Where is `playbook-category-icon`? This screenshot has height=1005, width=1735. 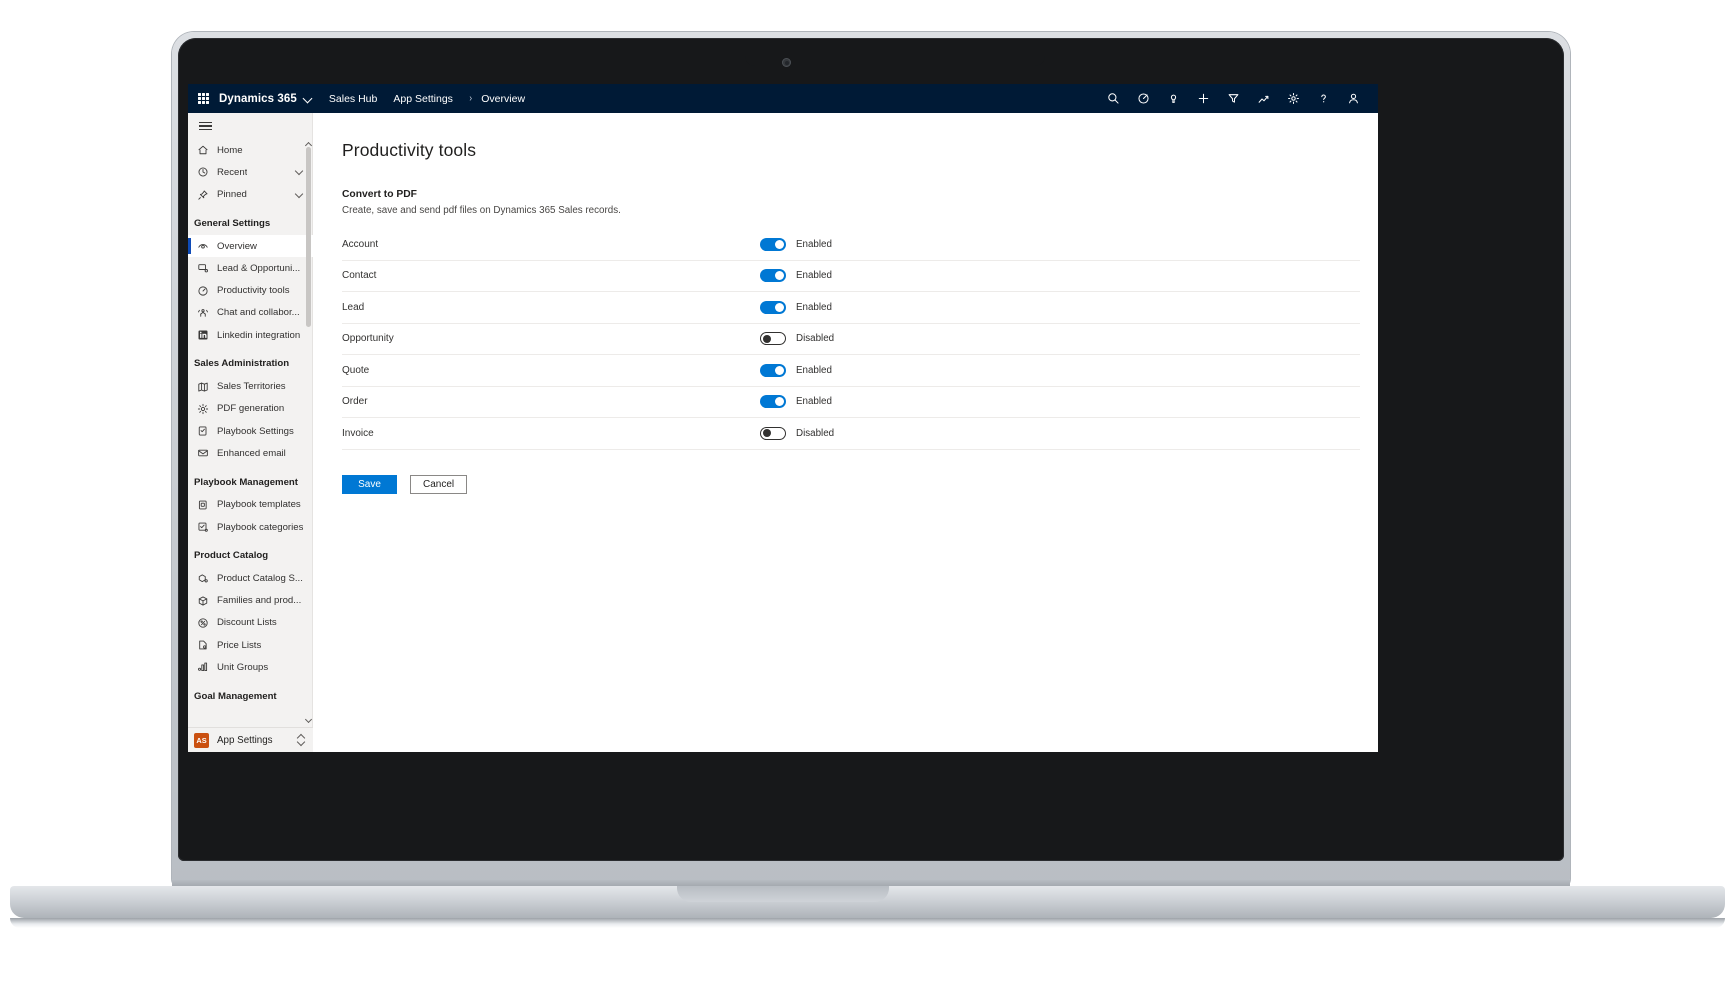
playbook-category-icon is located at coordinates (202, 527).